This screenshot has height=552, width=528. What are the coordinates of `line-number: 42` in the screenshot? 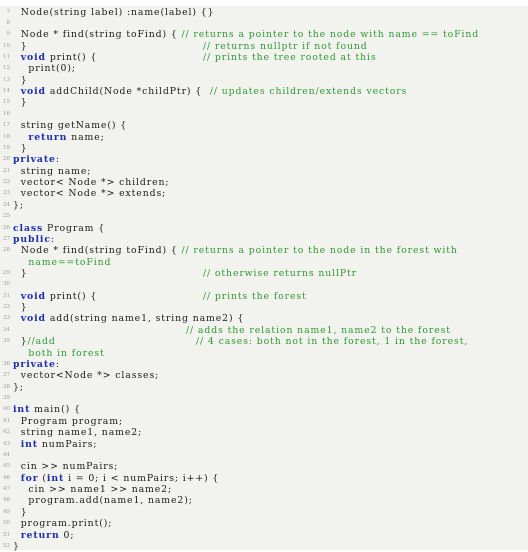 It's located at (6, 432).